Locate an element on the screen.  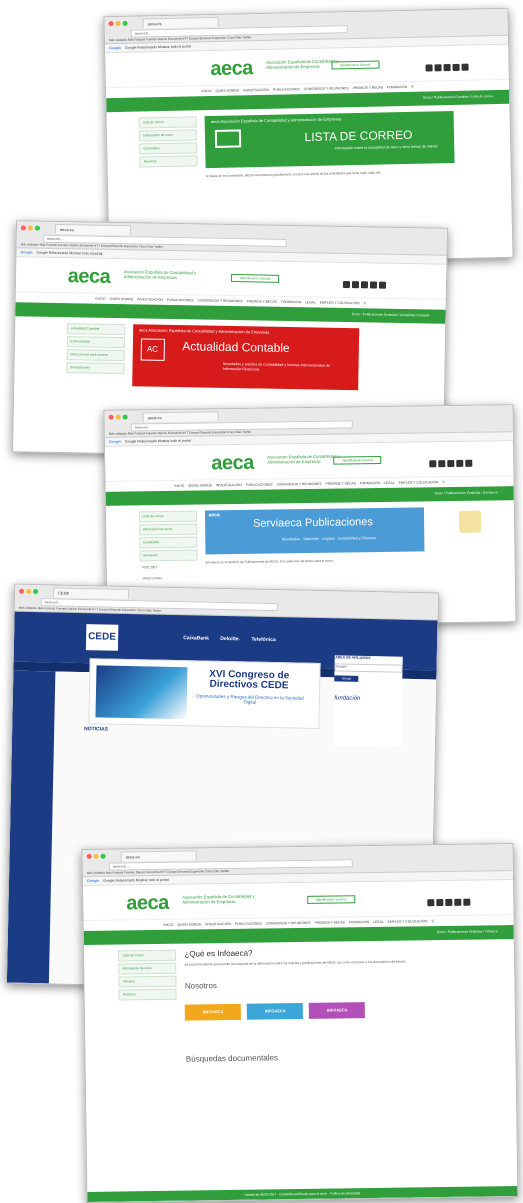
browser-tab: CEDE is located at coordinates (91, 593).